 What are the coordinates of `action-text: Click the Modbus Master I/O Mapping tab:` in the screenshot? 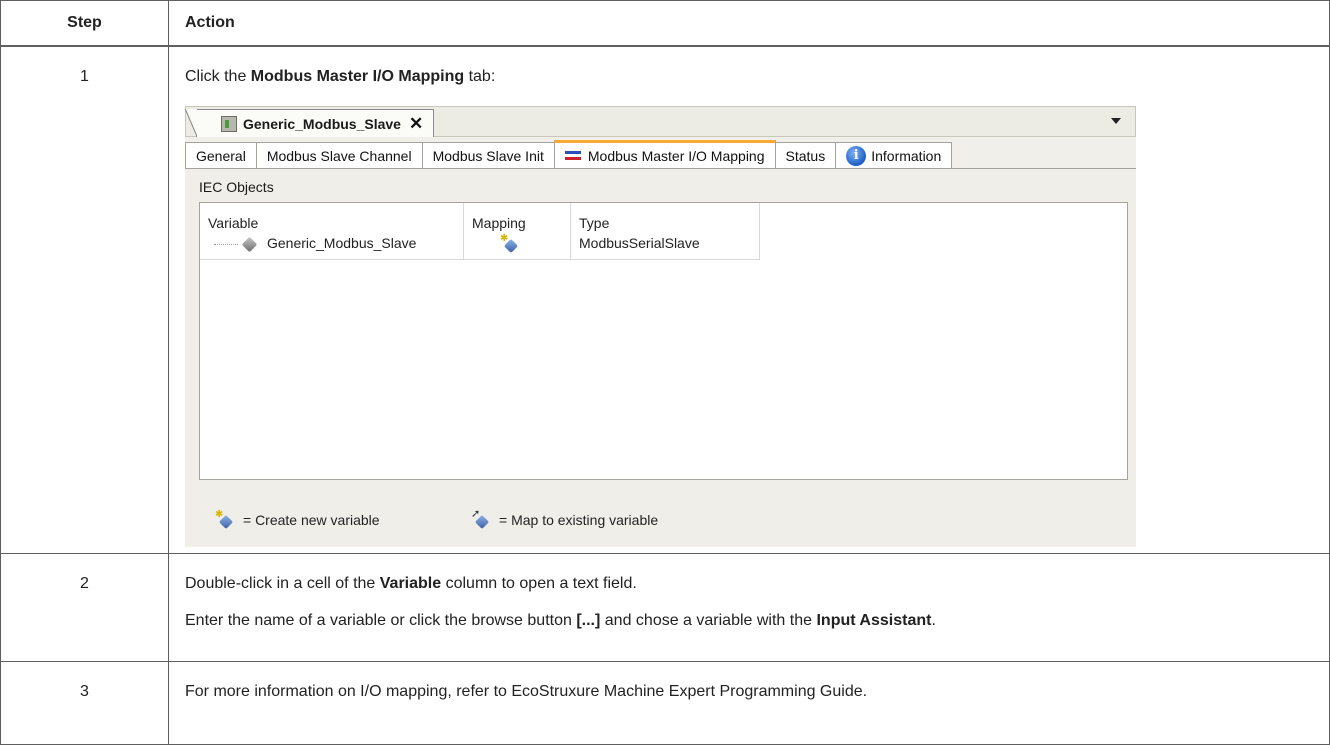 It's located at (757, 77).